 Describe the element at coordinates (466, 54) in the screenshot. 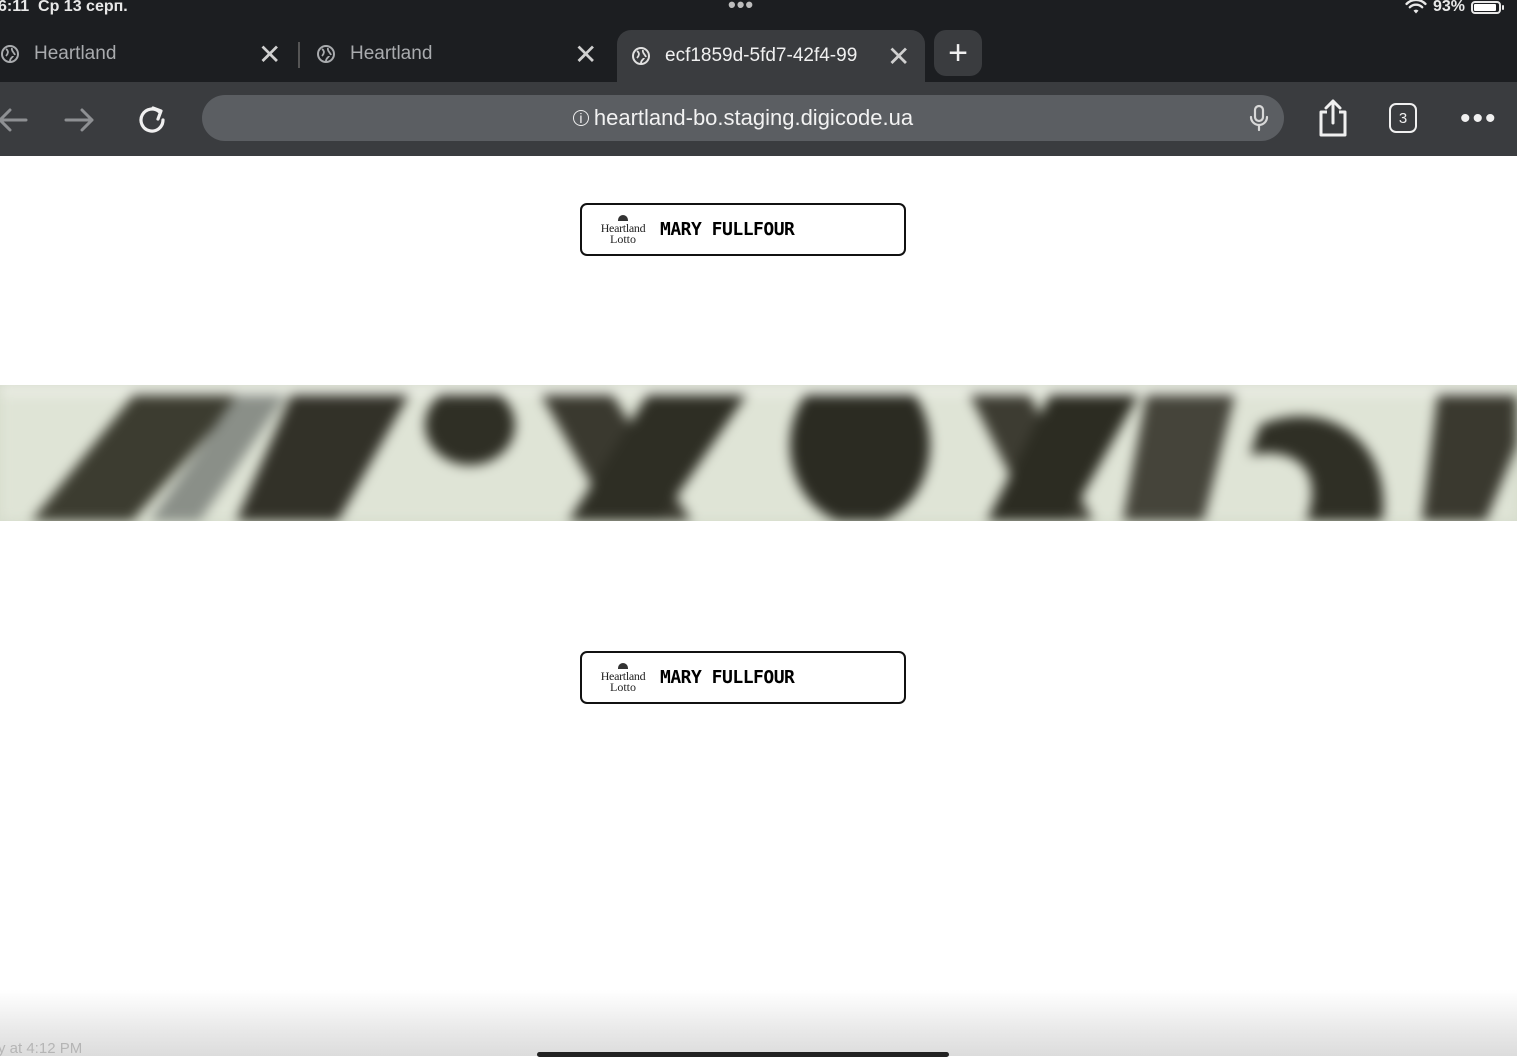

I see `tab-heartland-2: Heartland ✕` at that location.